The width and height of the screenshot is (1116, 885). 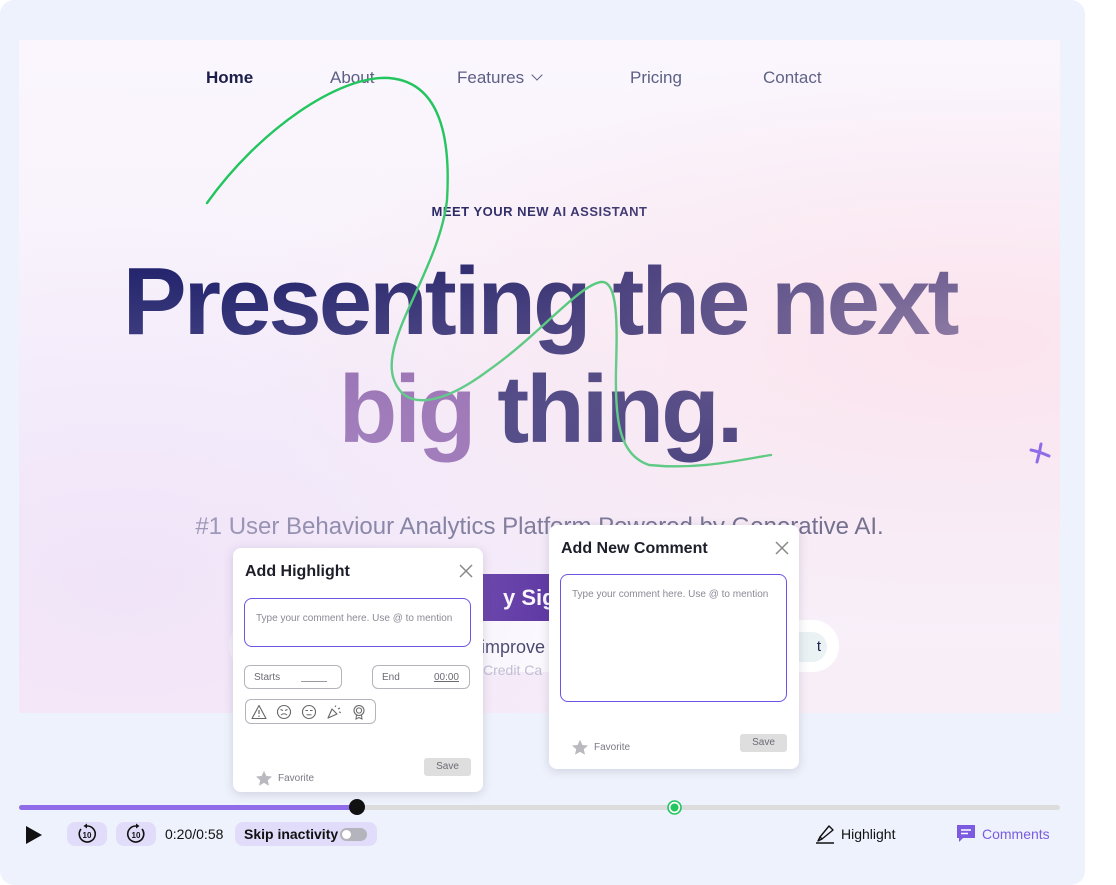 I want to click on rewind-10-icon: 10, so click(x=87, y=833).